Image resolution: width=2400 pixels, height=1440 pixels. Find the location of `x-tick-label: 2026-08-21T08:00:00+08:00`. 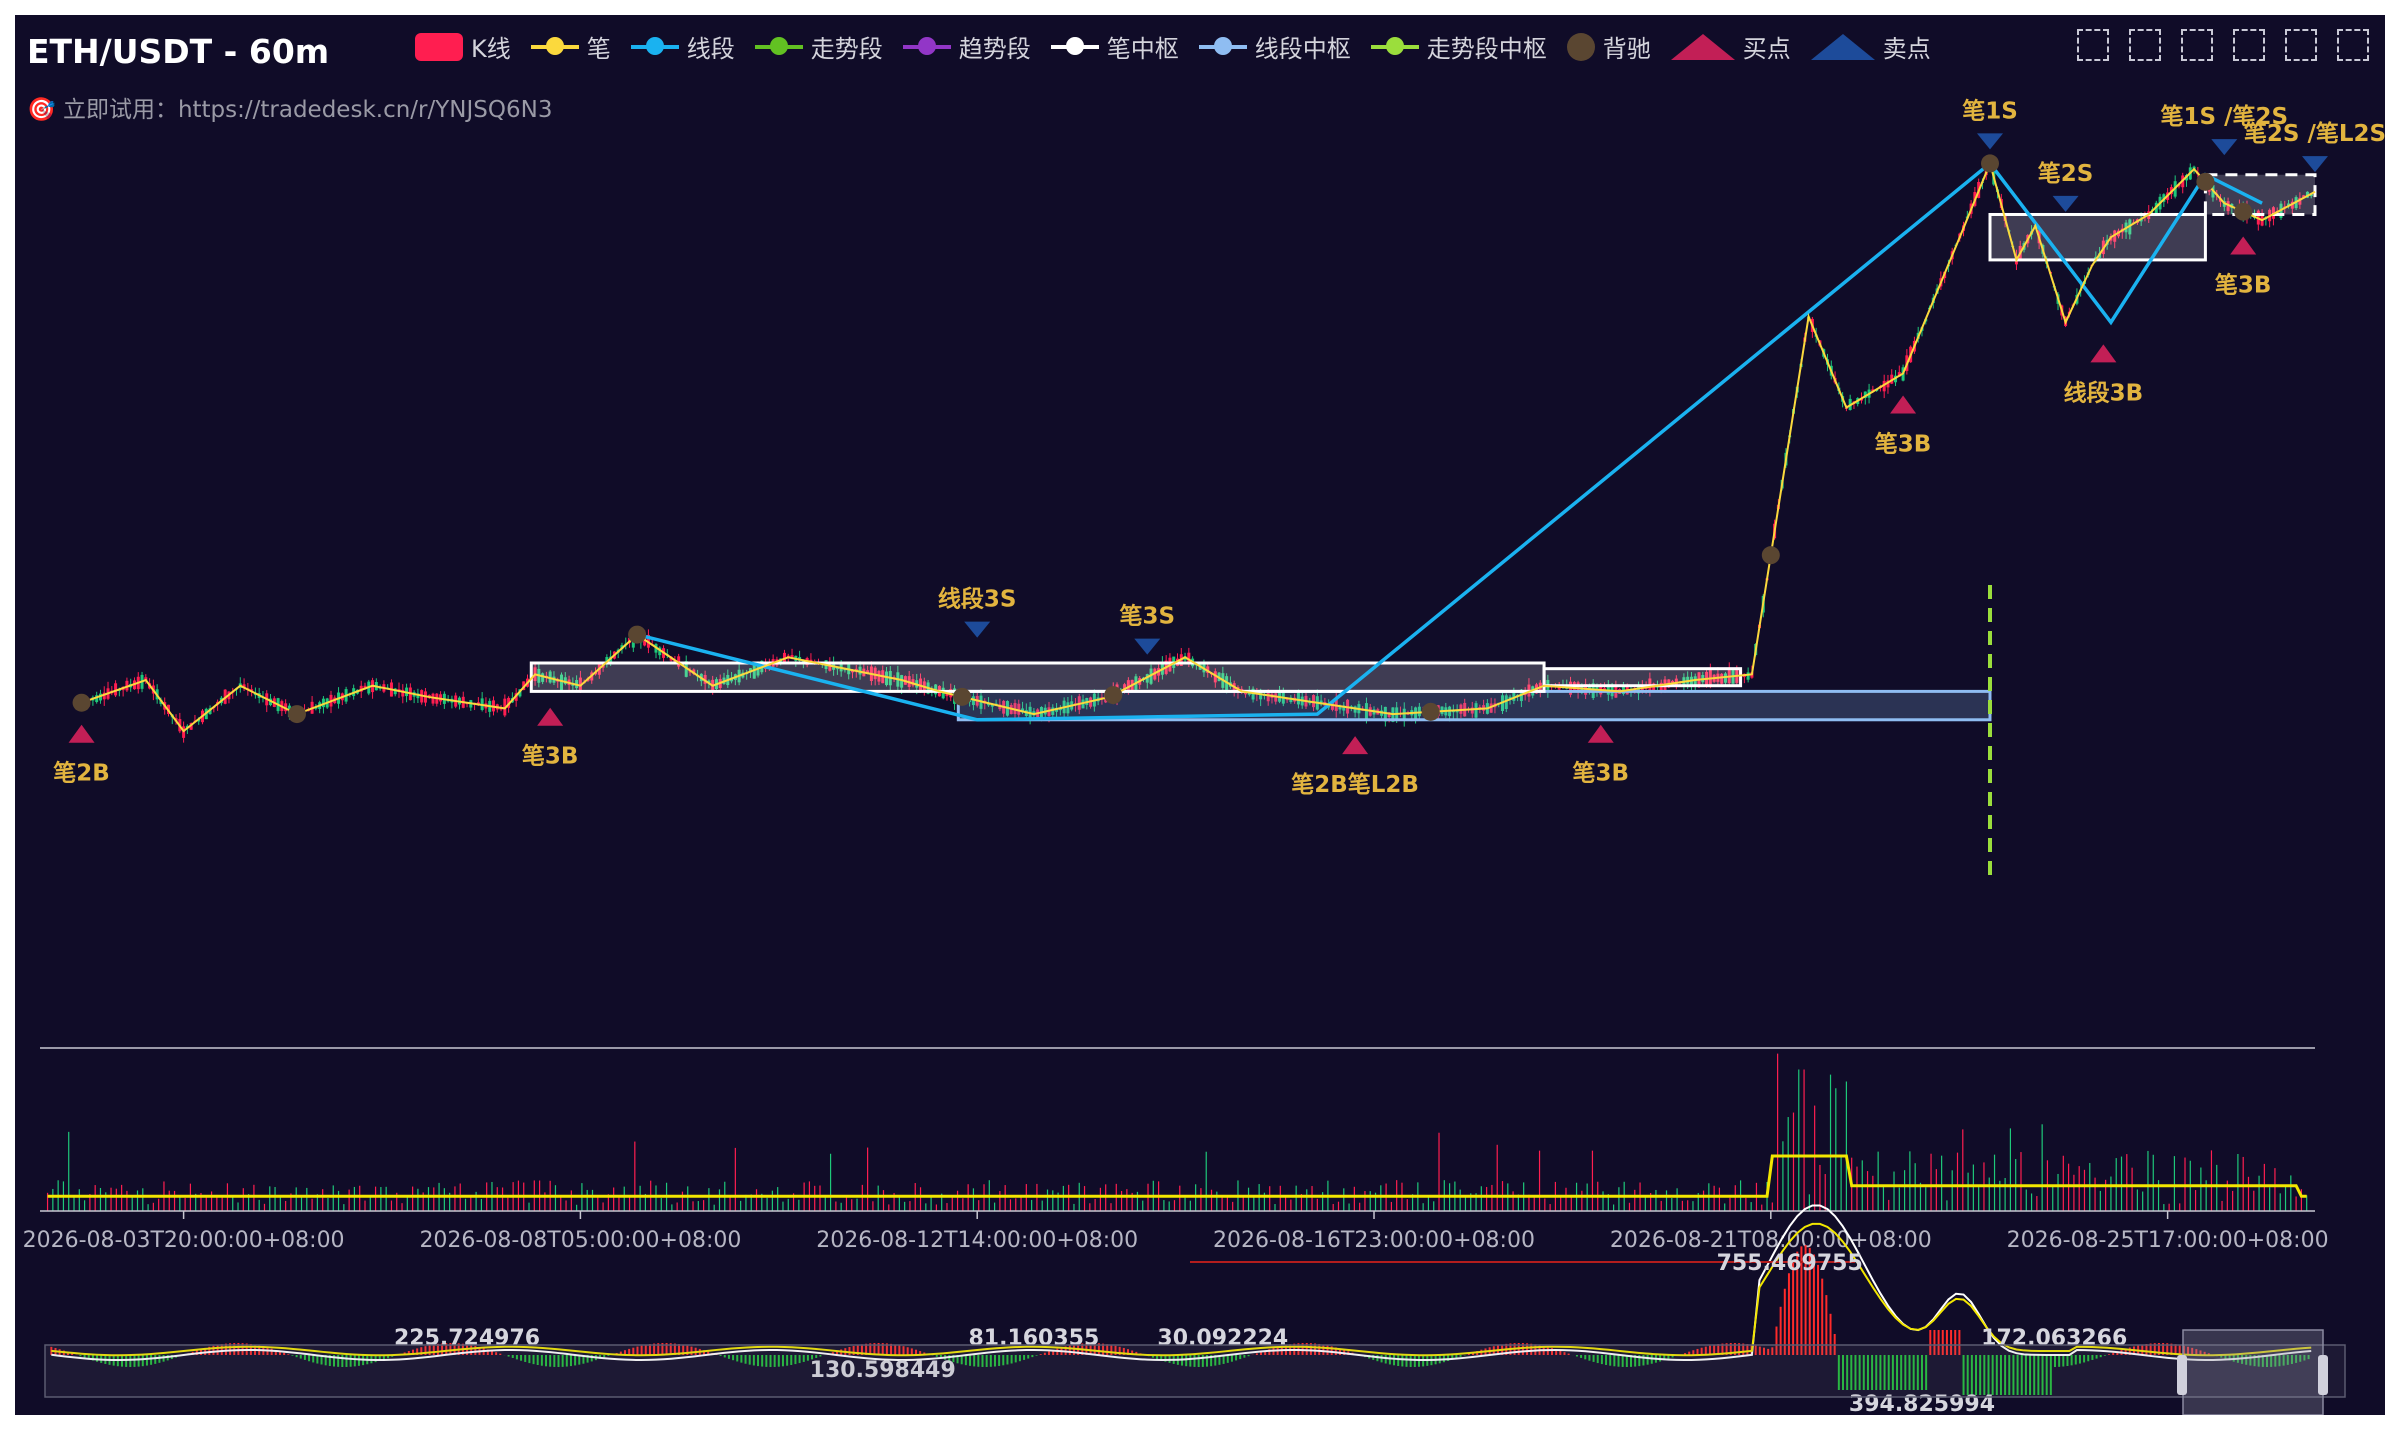

x-tick-label: 2026-08-21T08:00:00+08:00 is located at coordinates (1771, 1240).